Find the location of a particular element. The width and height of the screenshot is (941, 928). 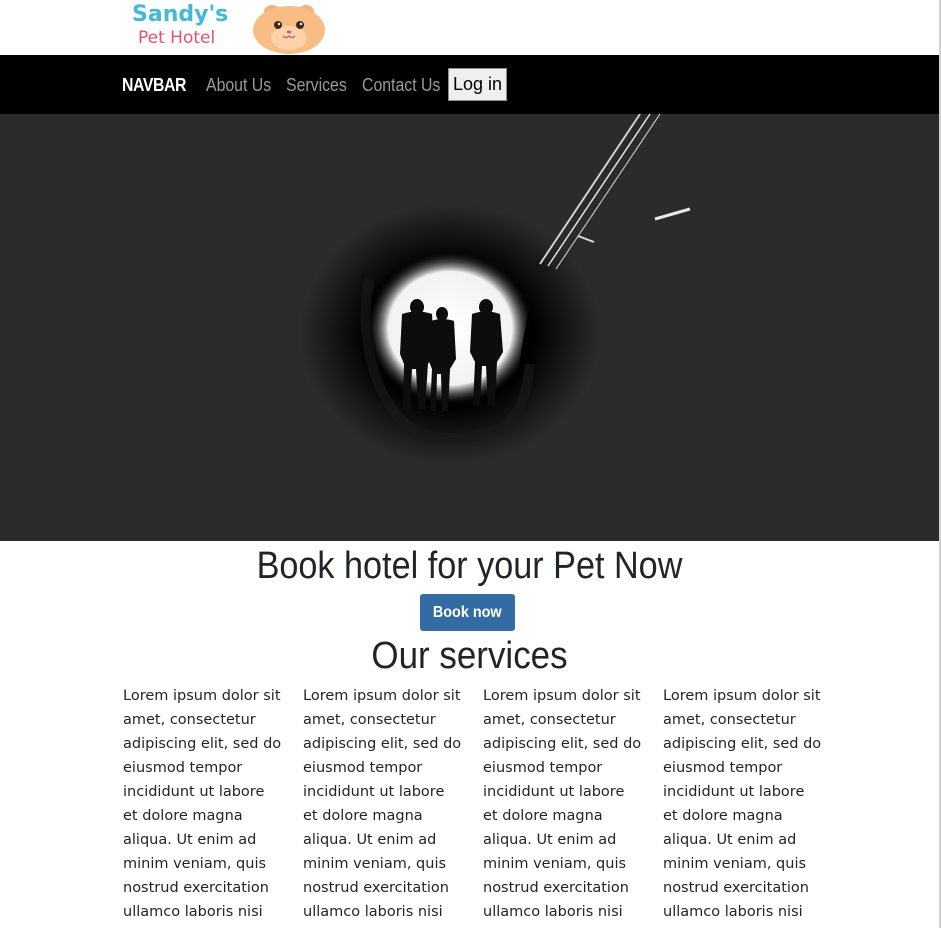

site-logo: Sandy's Pet Hotel is located at coordinates (229, 28).